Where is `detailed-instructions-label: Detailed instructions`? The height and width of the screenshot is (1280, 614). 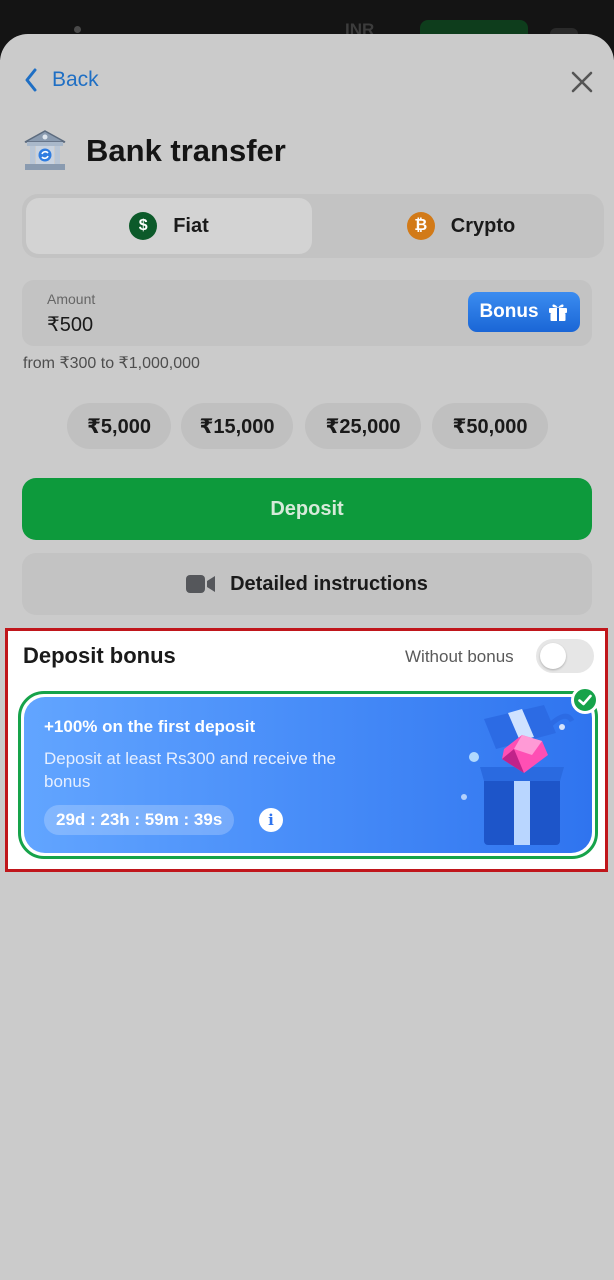 detailed-instructions-label: Detailed instructions is located at coordinates (329, 583).